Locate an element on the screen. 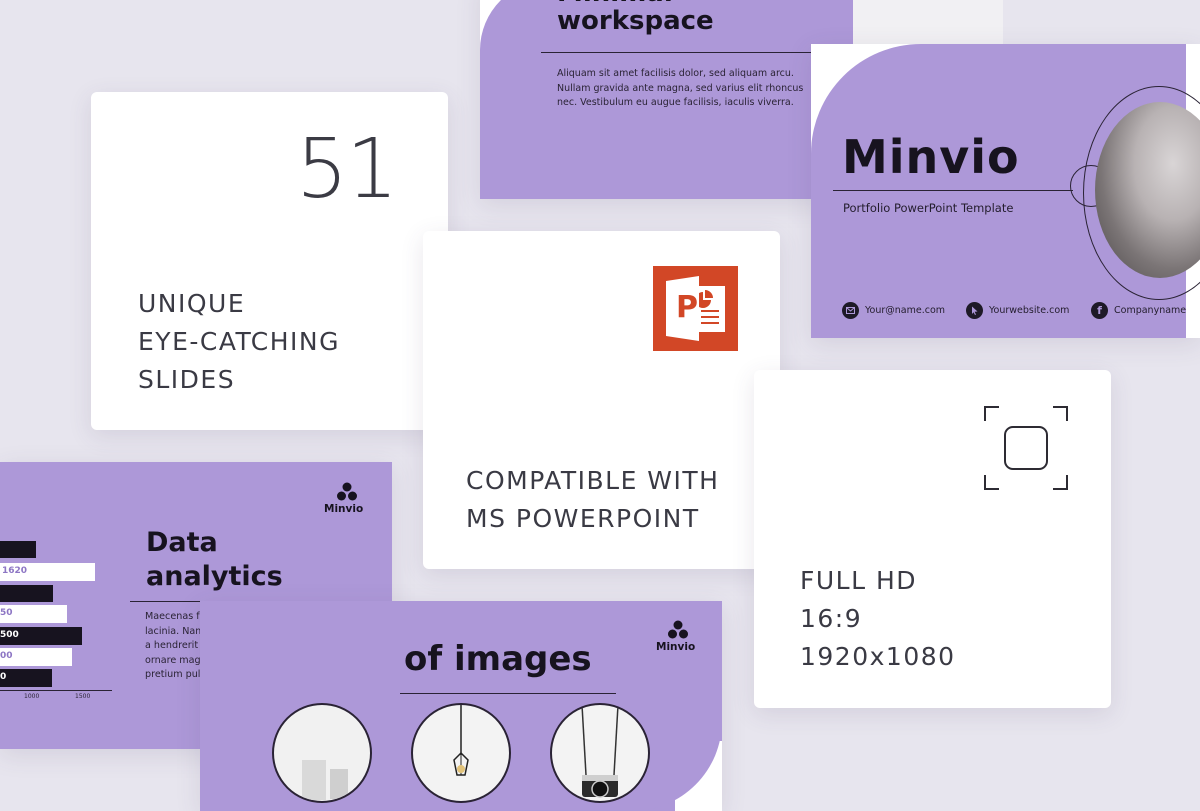 The width and height of the screenshot is (1200, 811). slide-count-card: 51 UNIQUE EYE-CATCHING SLIDES is located at coordinates (269, 261).